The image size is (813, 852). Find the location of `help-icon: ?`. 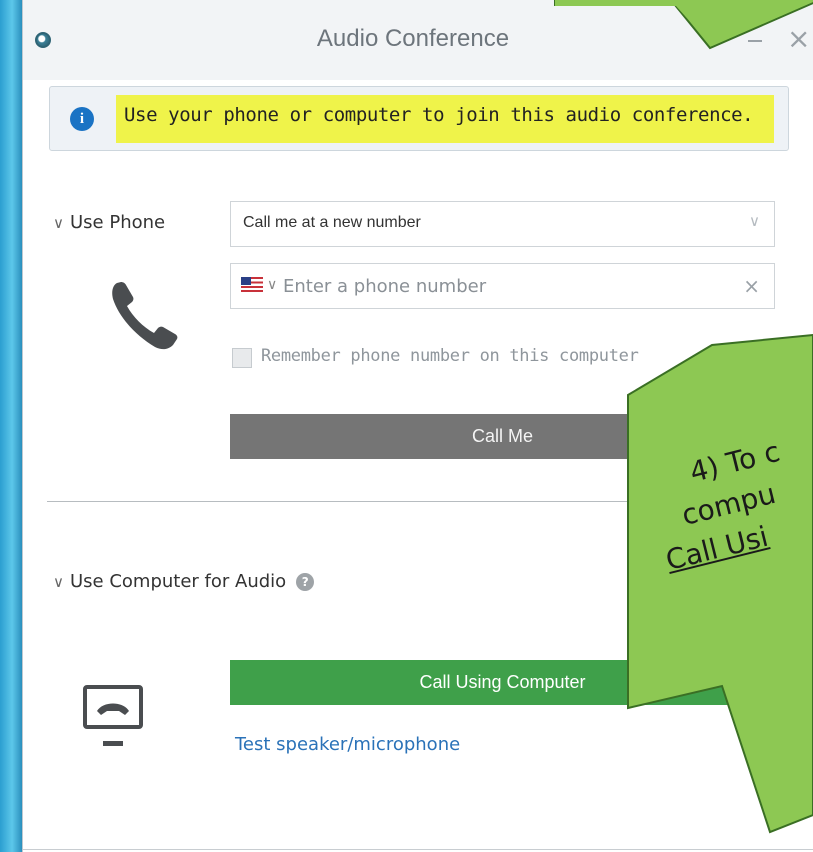

help-icon: ? is located at coordinates (305, 582).